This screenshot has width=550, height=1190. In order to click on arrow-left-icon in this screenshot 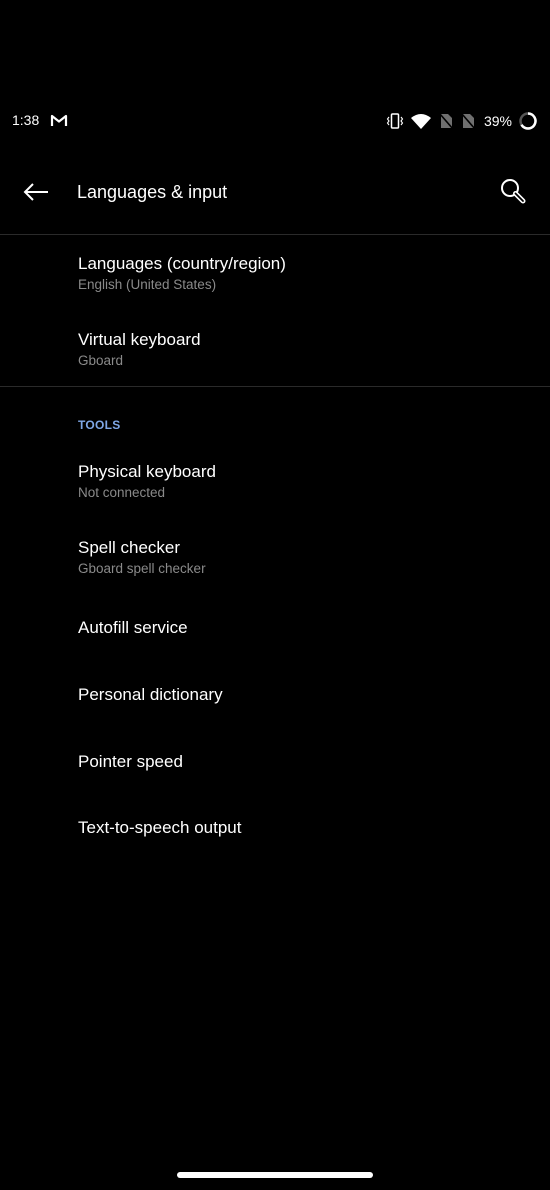, I will do `click(35, 192)`.